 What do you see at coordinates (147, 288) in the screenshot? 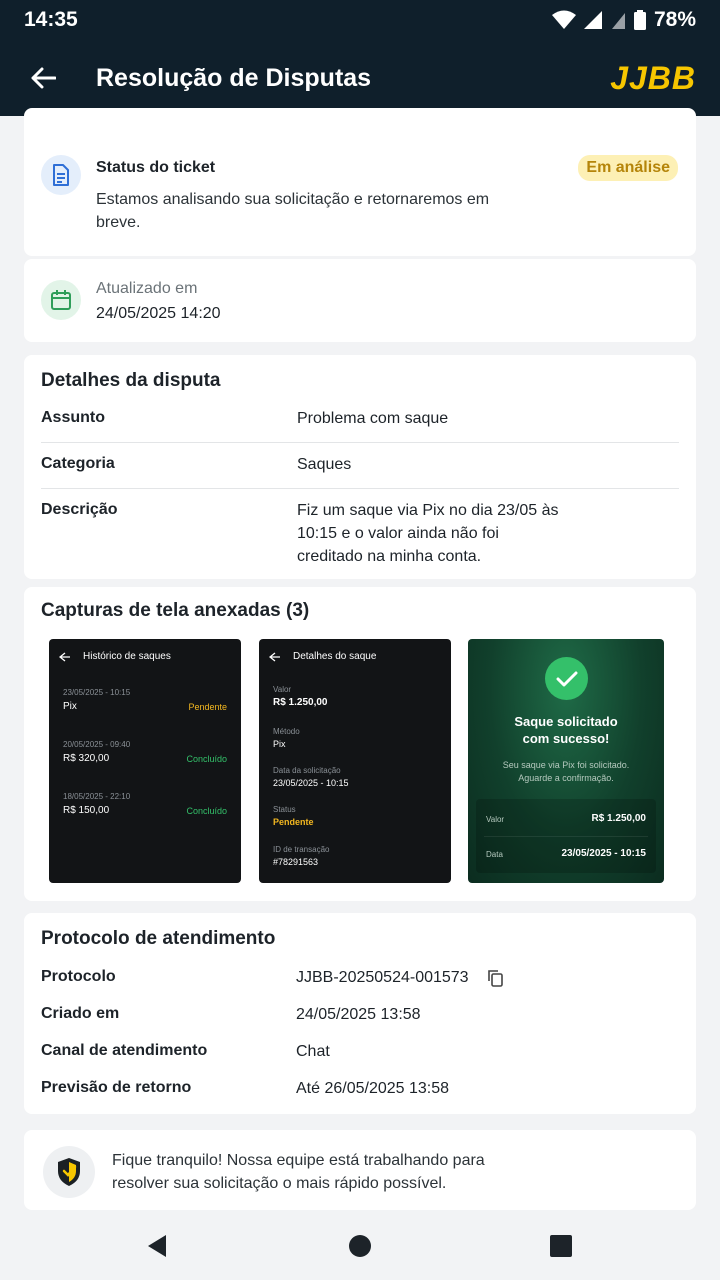
I see `updated-label: Atualizado em` at bounding box center [147, 288].